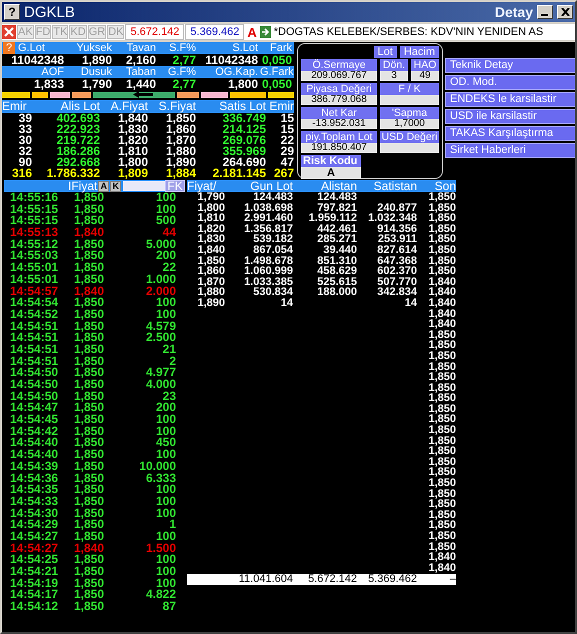 This screenshot has height=634, width=577. What do you see at coordinates (545, 12) in the screenshot?
I see `minimize-button` at bounding box center [545, 12].